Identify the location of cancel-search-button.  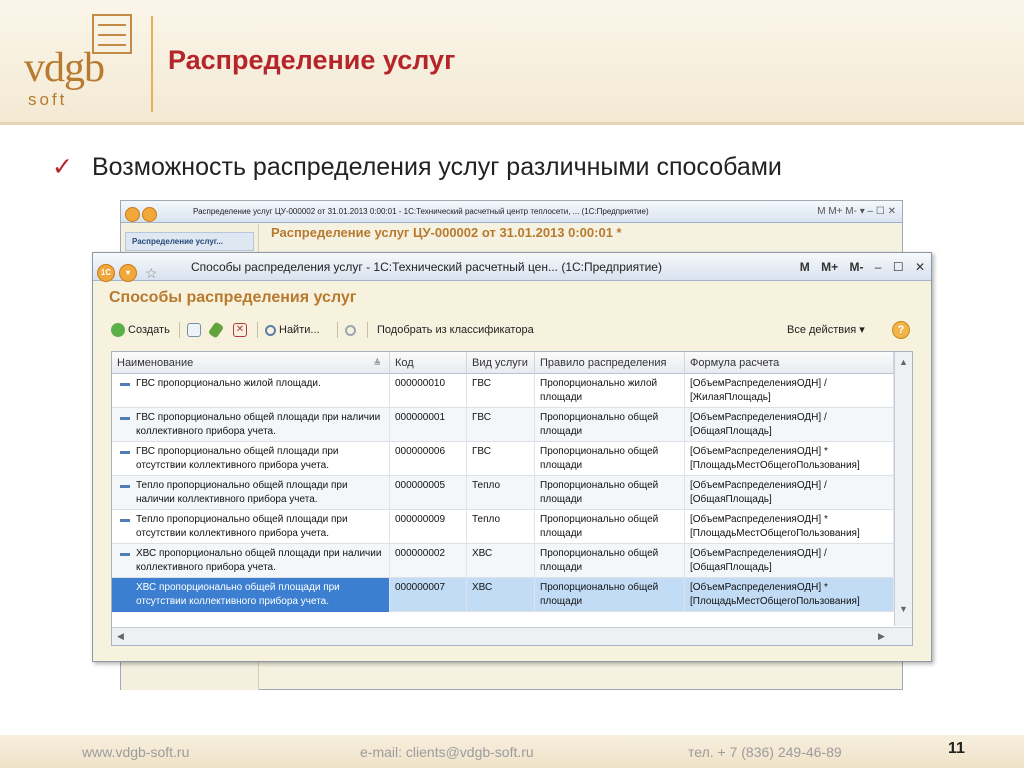
(352, 330).